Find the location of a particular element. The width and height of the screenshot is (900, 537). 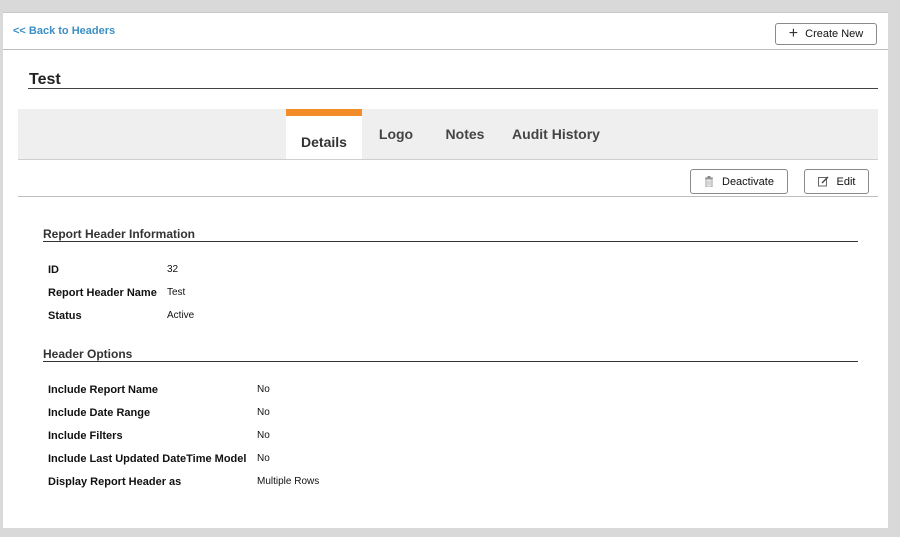

tab-notes: Notes is located at coordinates (465, 134).